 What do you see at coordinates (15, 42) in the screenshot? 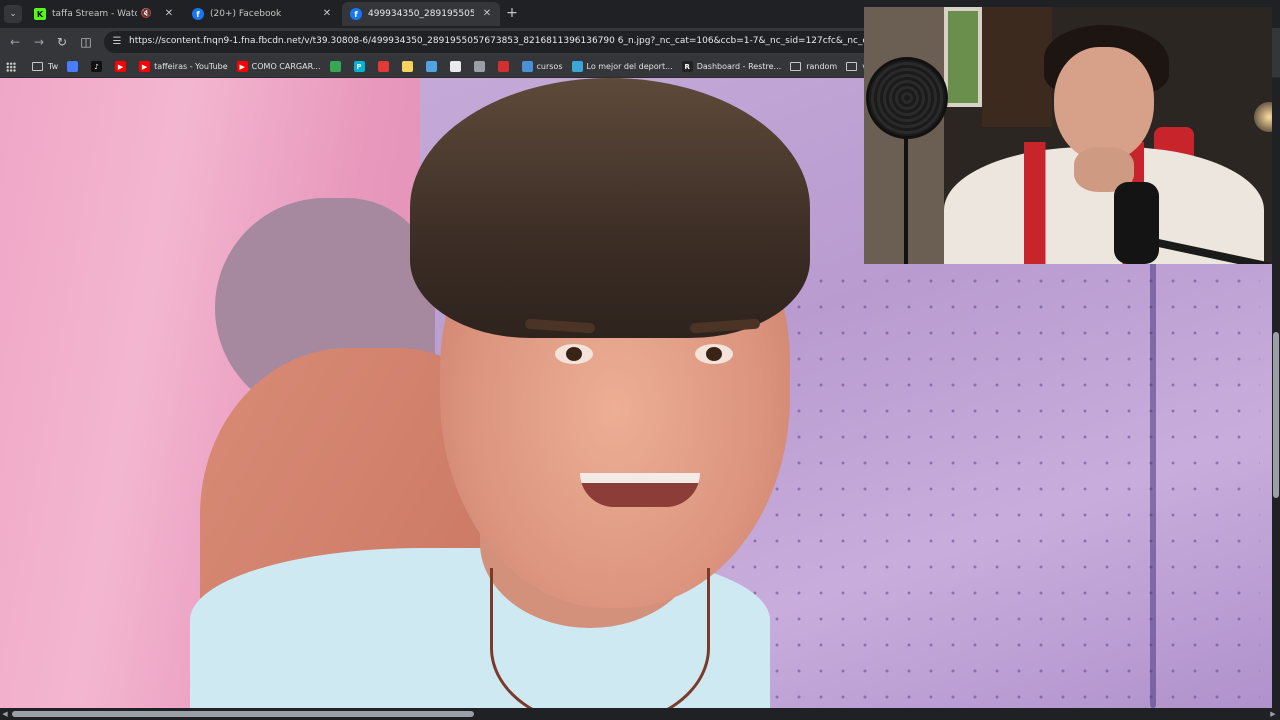
I see `back-arrow-icon: ←` at bounding box center [15, 42].